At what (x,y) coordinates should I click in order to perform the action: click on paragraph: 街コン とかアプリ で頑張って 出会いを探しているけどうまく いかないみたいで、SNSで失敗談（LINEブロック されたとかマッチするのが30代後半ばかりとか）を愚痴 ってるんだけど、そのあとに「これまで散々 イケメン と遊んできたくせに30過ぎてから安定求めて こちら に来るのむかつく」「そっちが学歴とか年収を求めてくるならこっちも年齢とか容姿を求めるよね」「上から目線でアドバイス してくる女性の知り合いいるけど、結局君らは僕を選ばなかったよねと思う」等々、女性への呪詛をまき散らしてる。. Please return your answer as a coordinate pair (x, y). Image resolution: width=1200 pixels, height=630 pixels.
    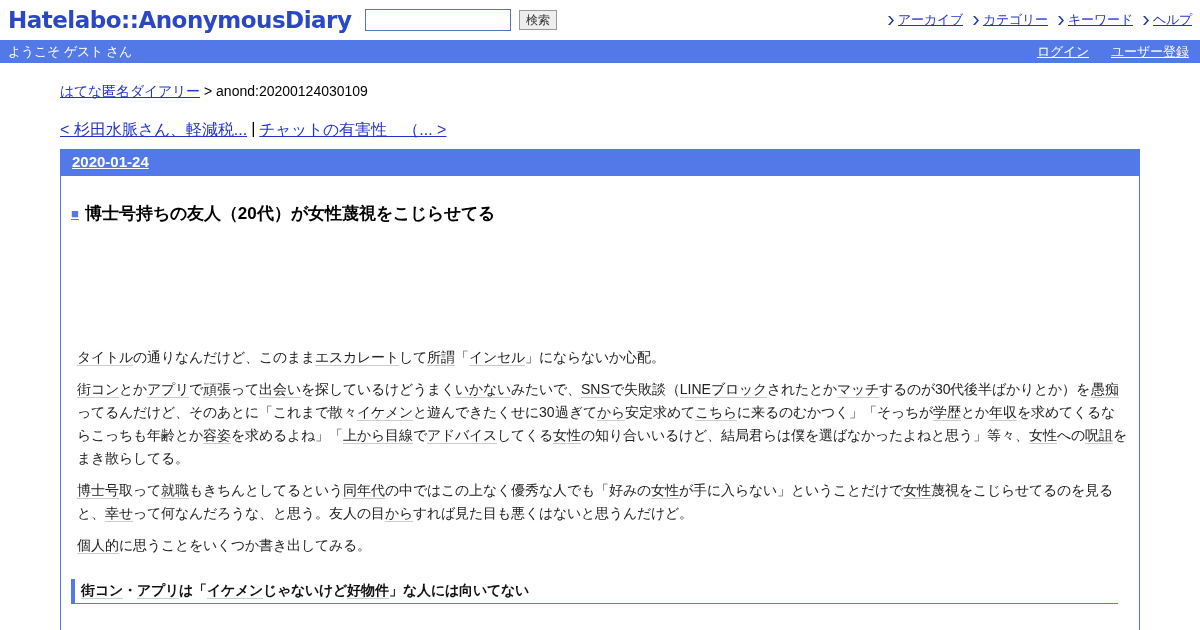
    Looking at the image, I should click on (602, 424).